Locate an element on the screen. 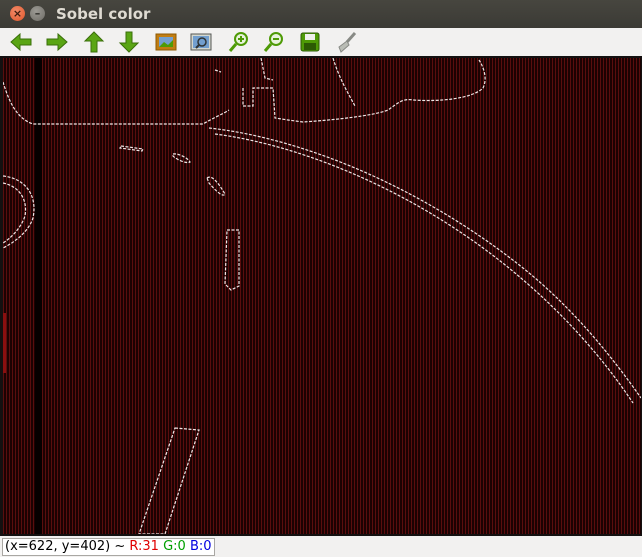  close-button: × is located at coordinates (17, 13).